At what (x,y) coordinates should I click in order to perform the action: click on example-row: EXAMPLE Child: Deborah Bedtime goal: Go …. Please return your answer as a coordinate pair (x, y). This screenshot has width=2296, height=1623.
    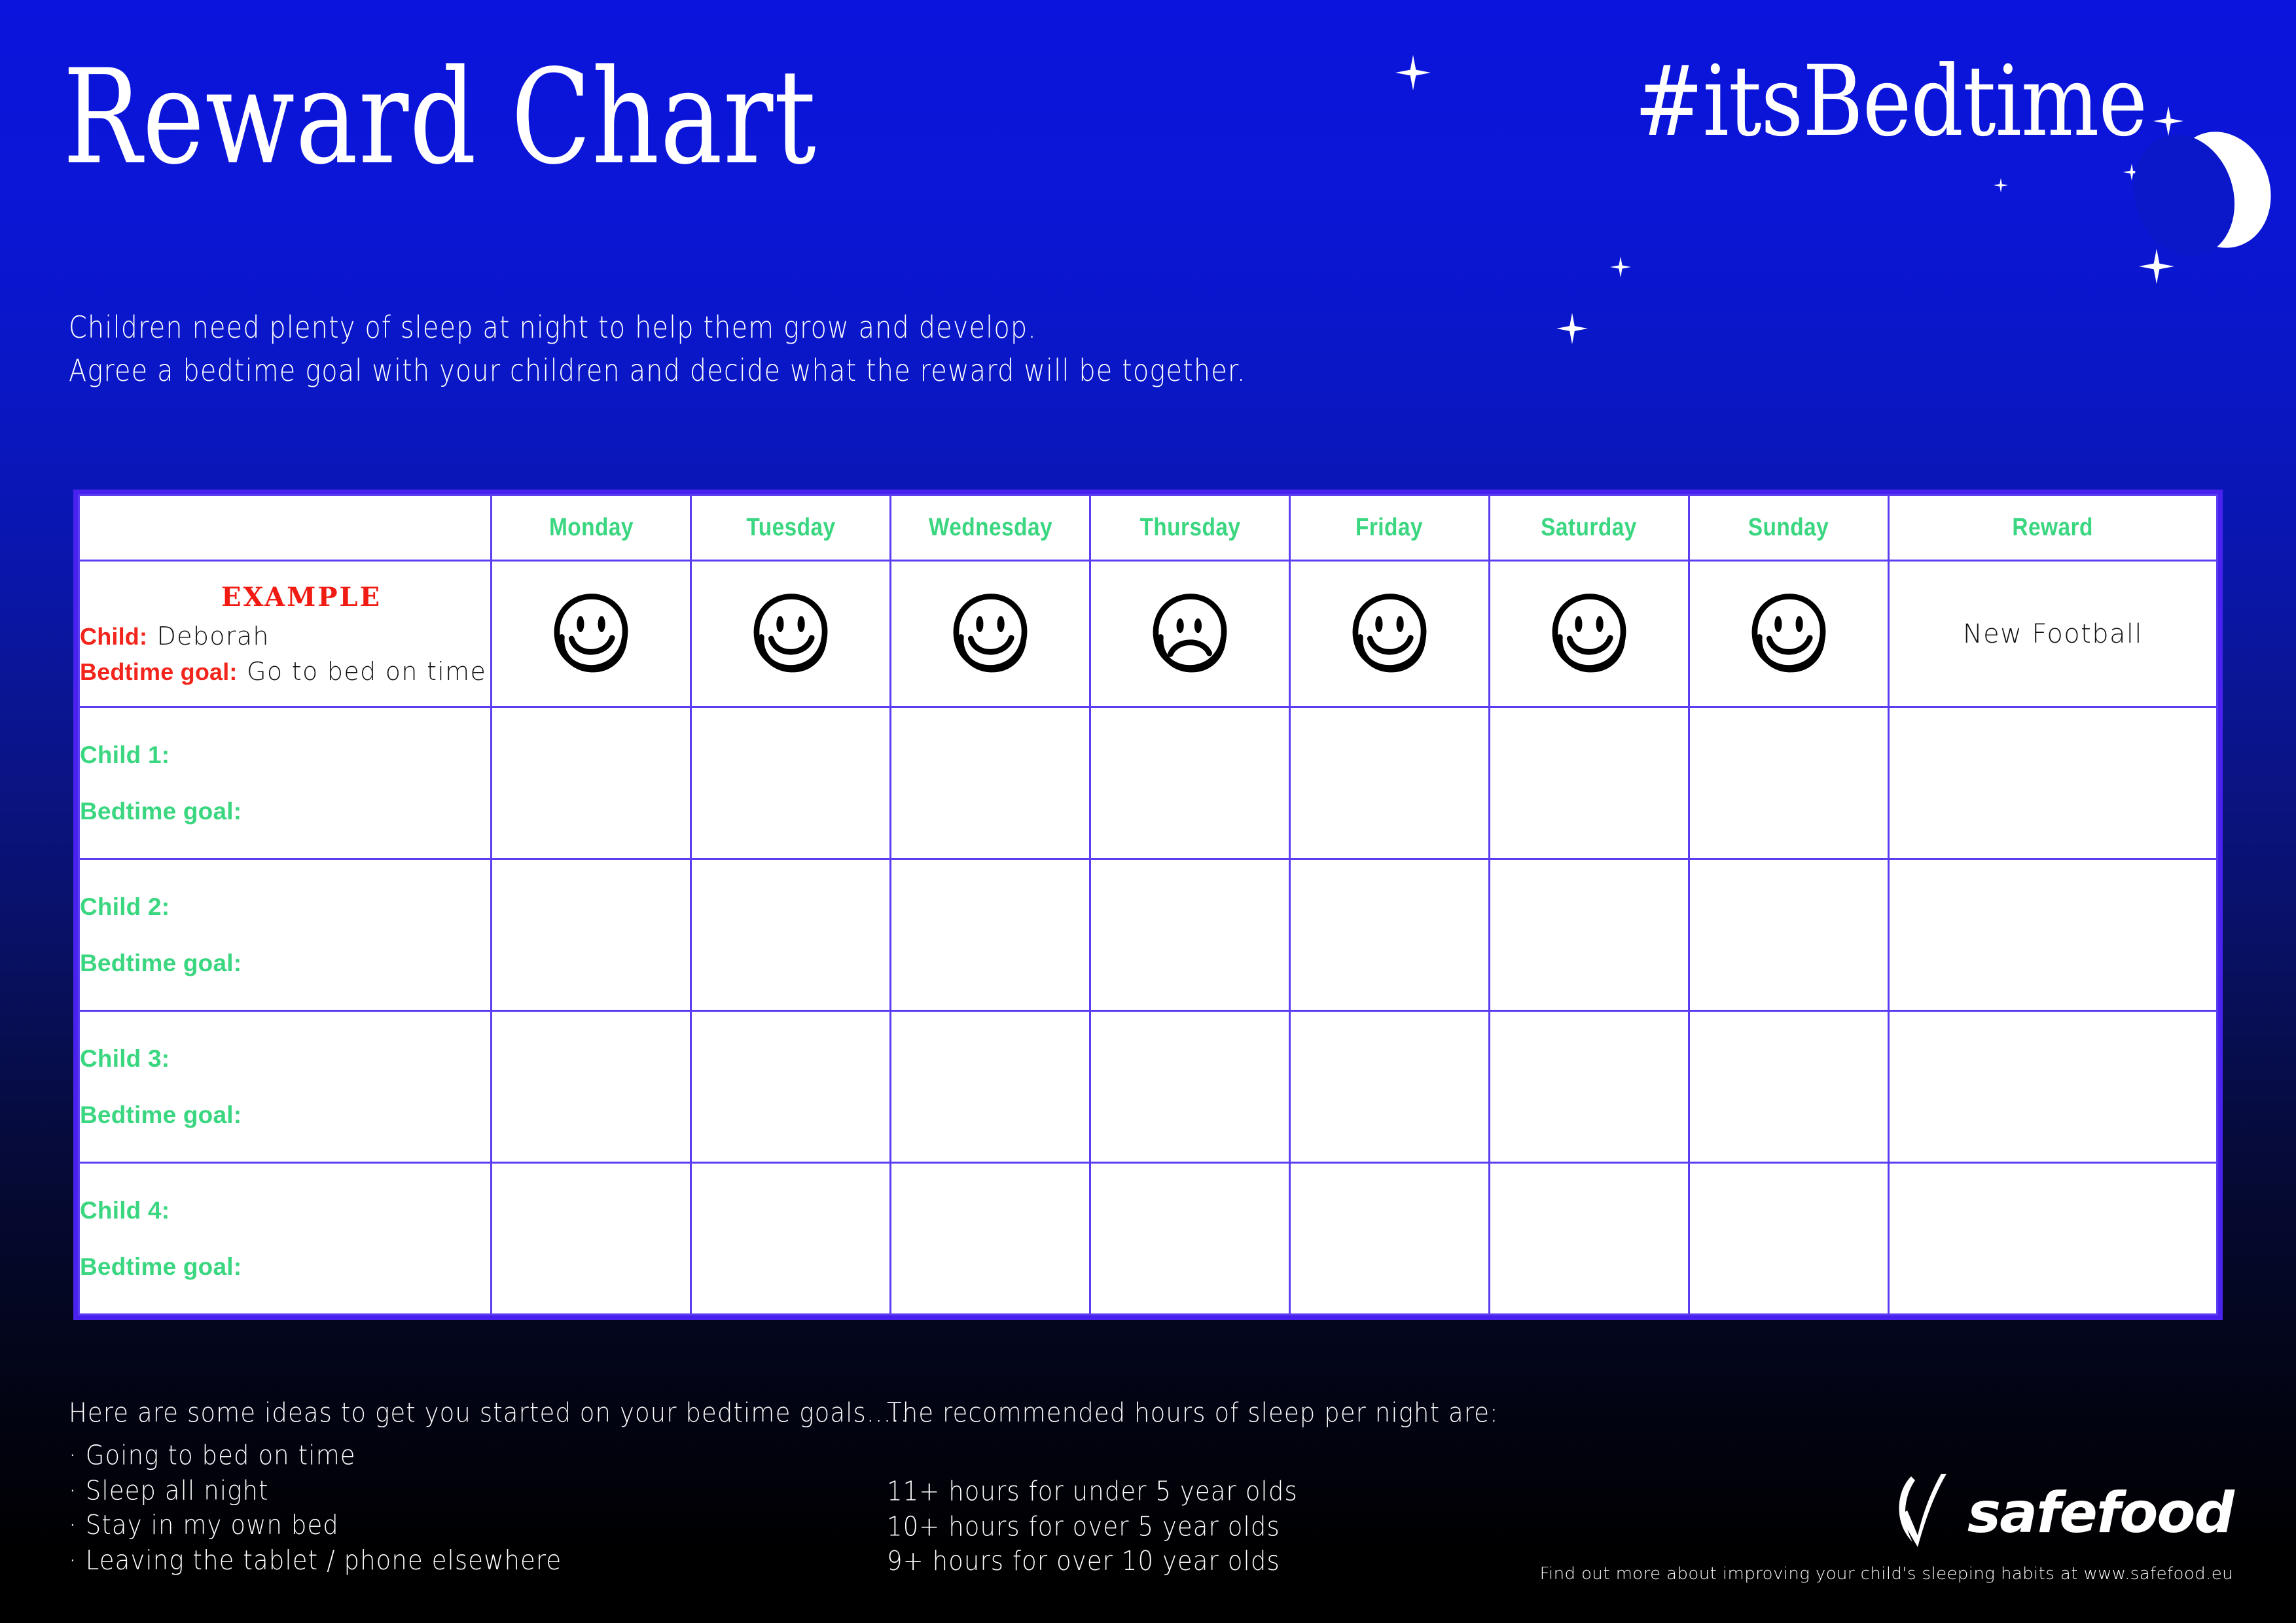
    Looking at the image, I should click on (1148, 634).